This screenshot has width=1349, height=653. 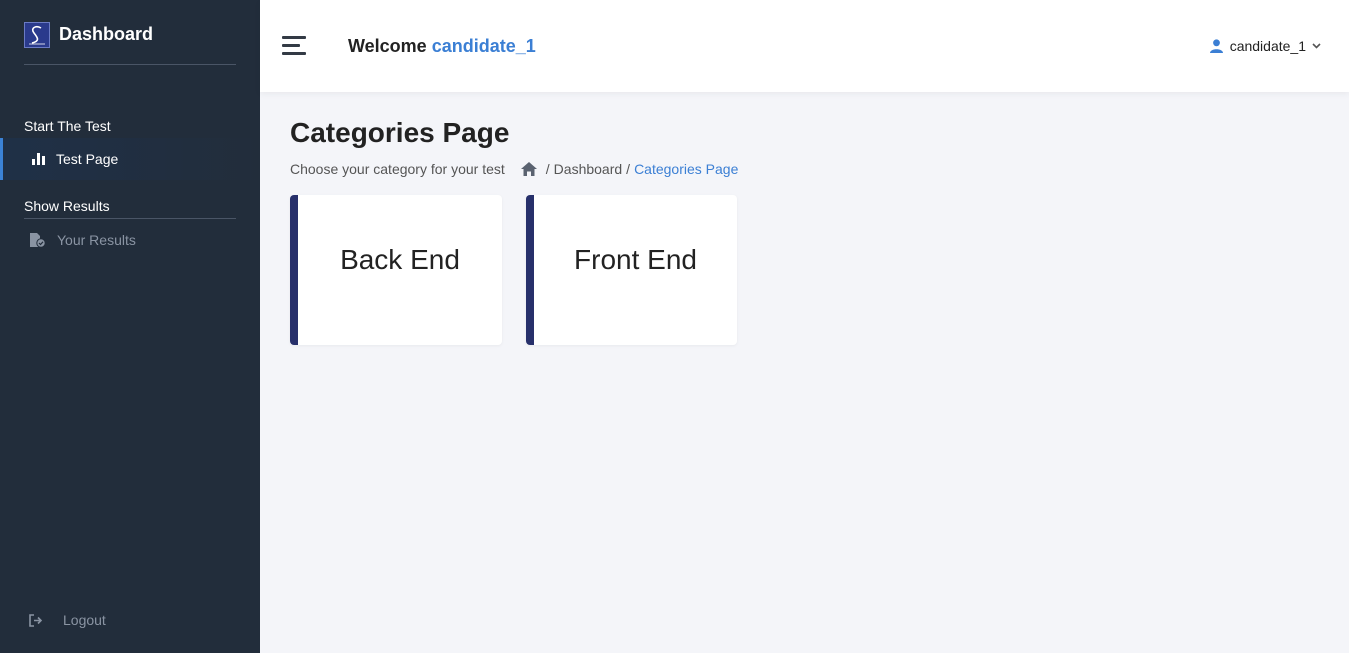 What do you see at coordinates (528, 169) in the screenshot?
I see `home-icon` at bounding box center [528, 169].